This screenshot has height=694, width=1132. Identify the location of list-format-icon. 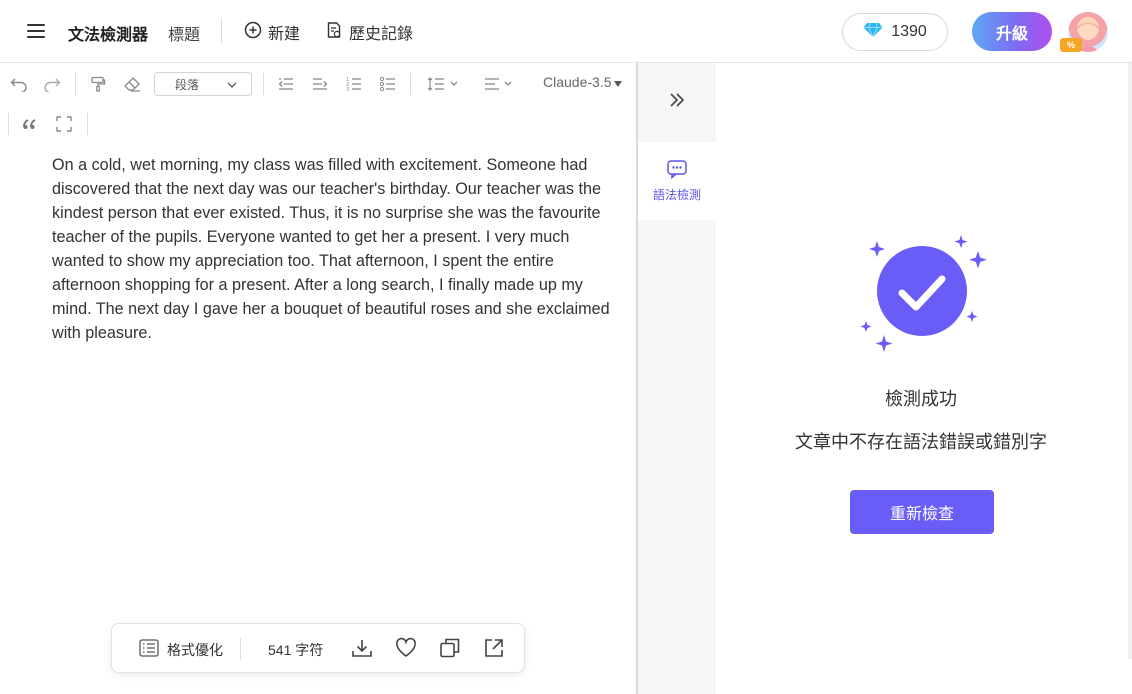
(149, 649).